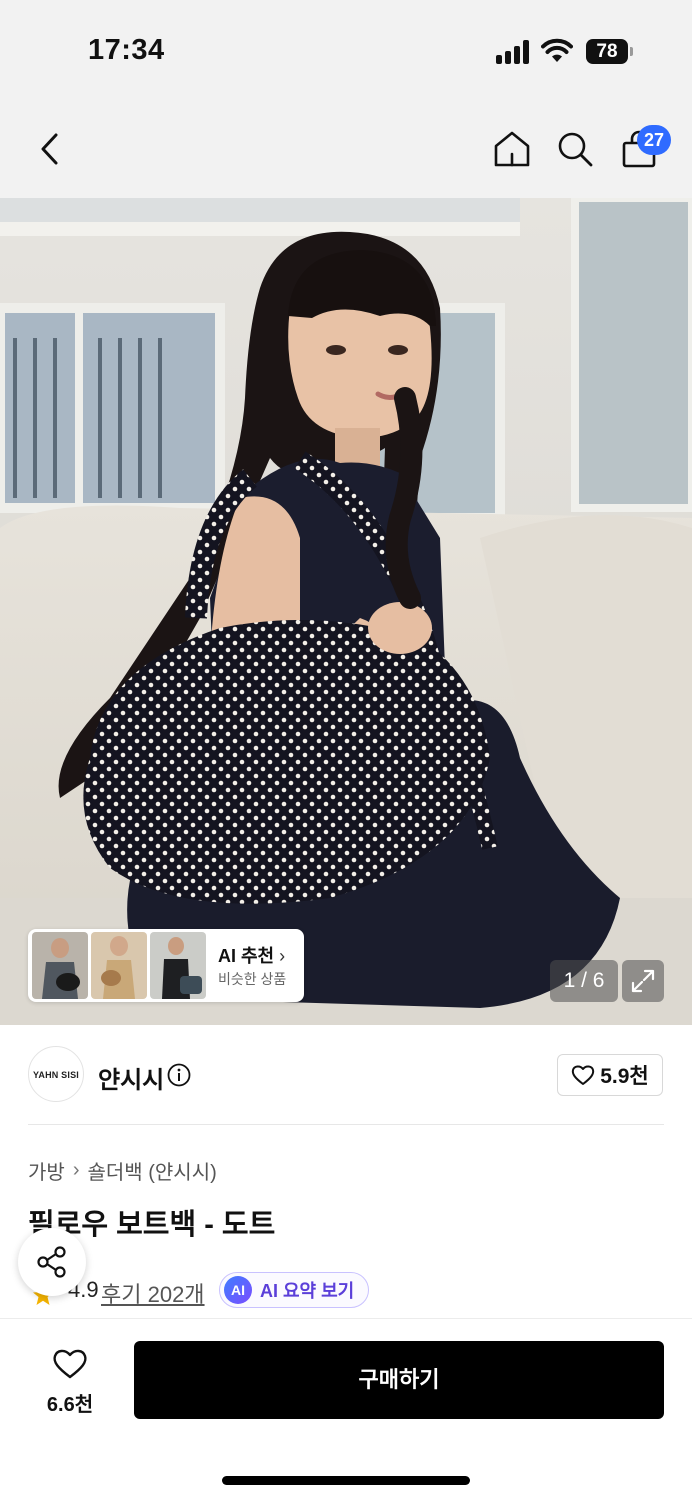  I want to click on breadcrumb-subcategory: 숄더백 (얀시시), so click(151, 1170).